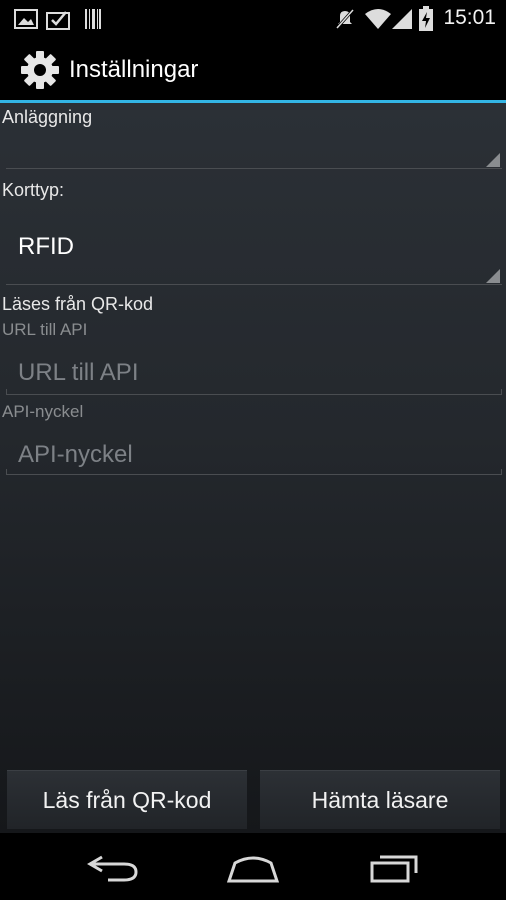  Describe the element at coordinates (46, 246) in the screenshot. I see `card-type-value: RFID` at that location.